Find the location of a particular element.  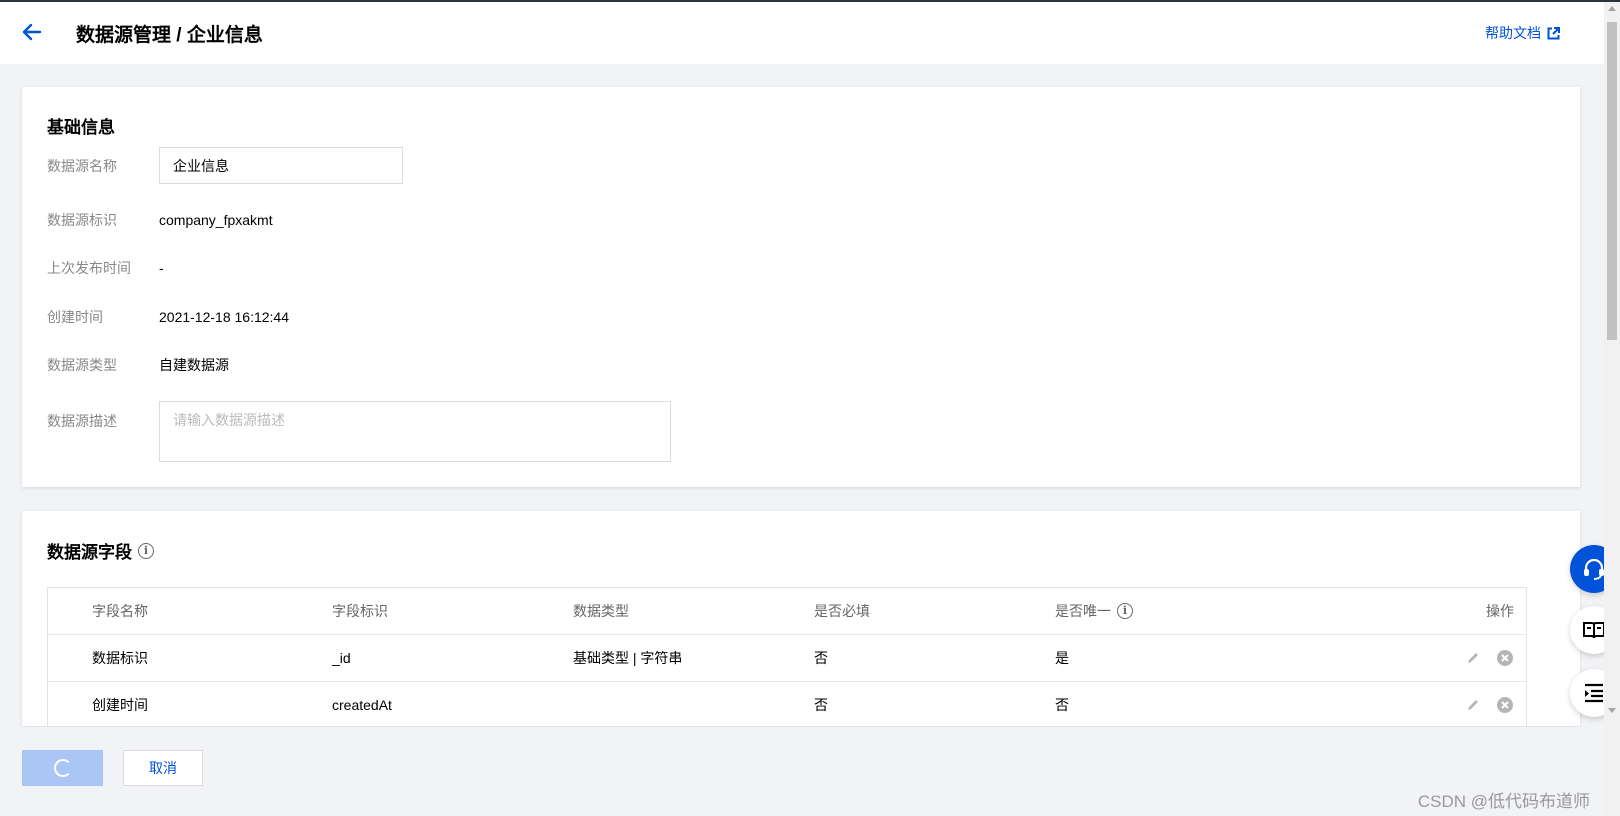

back-arrow-icon is located at coordinates (32, 32).